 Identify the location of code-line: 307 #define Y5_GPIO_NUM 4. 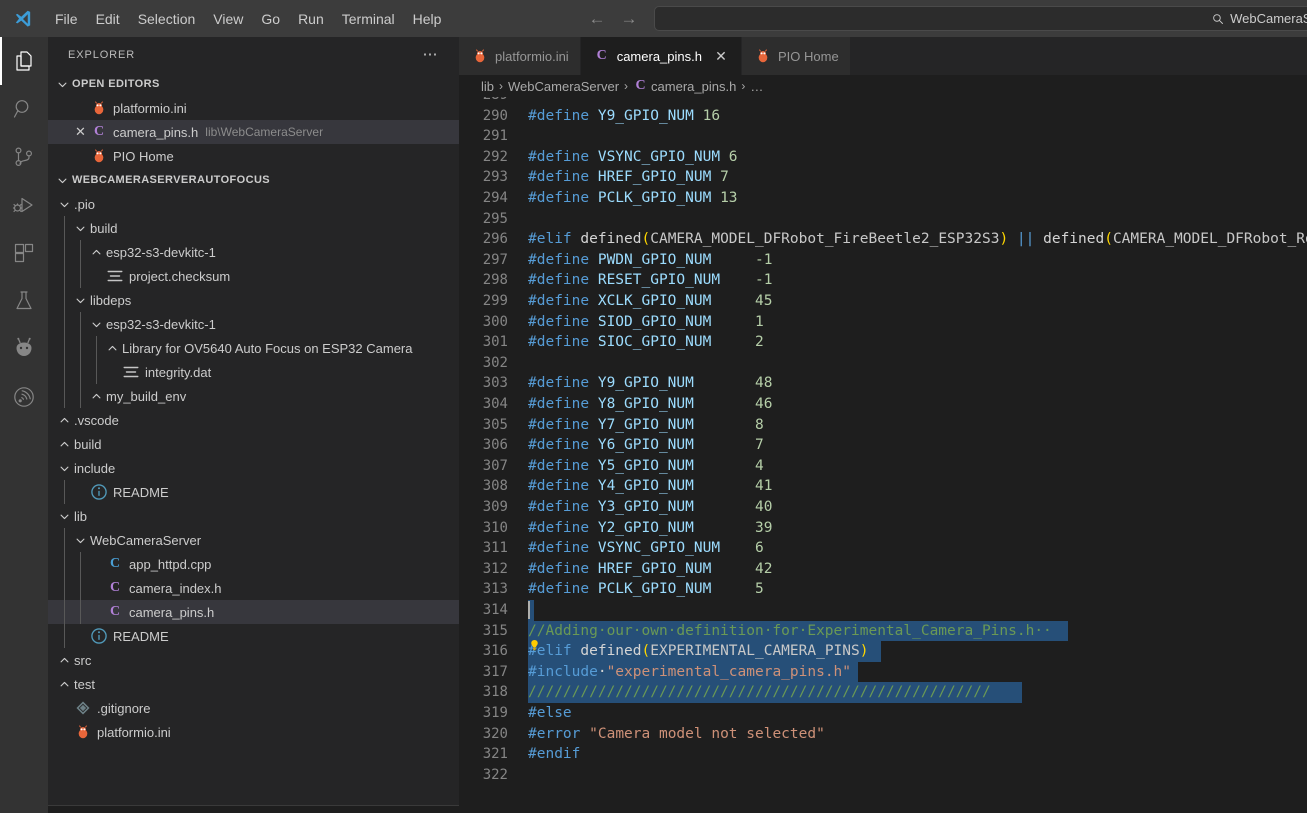
(883, 466).